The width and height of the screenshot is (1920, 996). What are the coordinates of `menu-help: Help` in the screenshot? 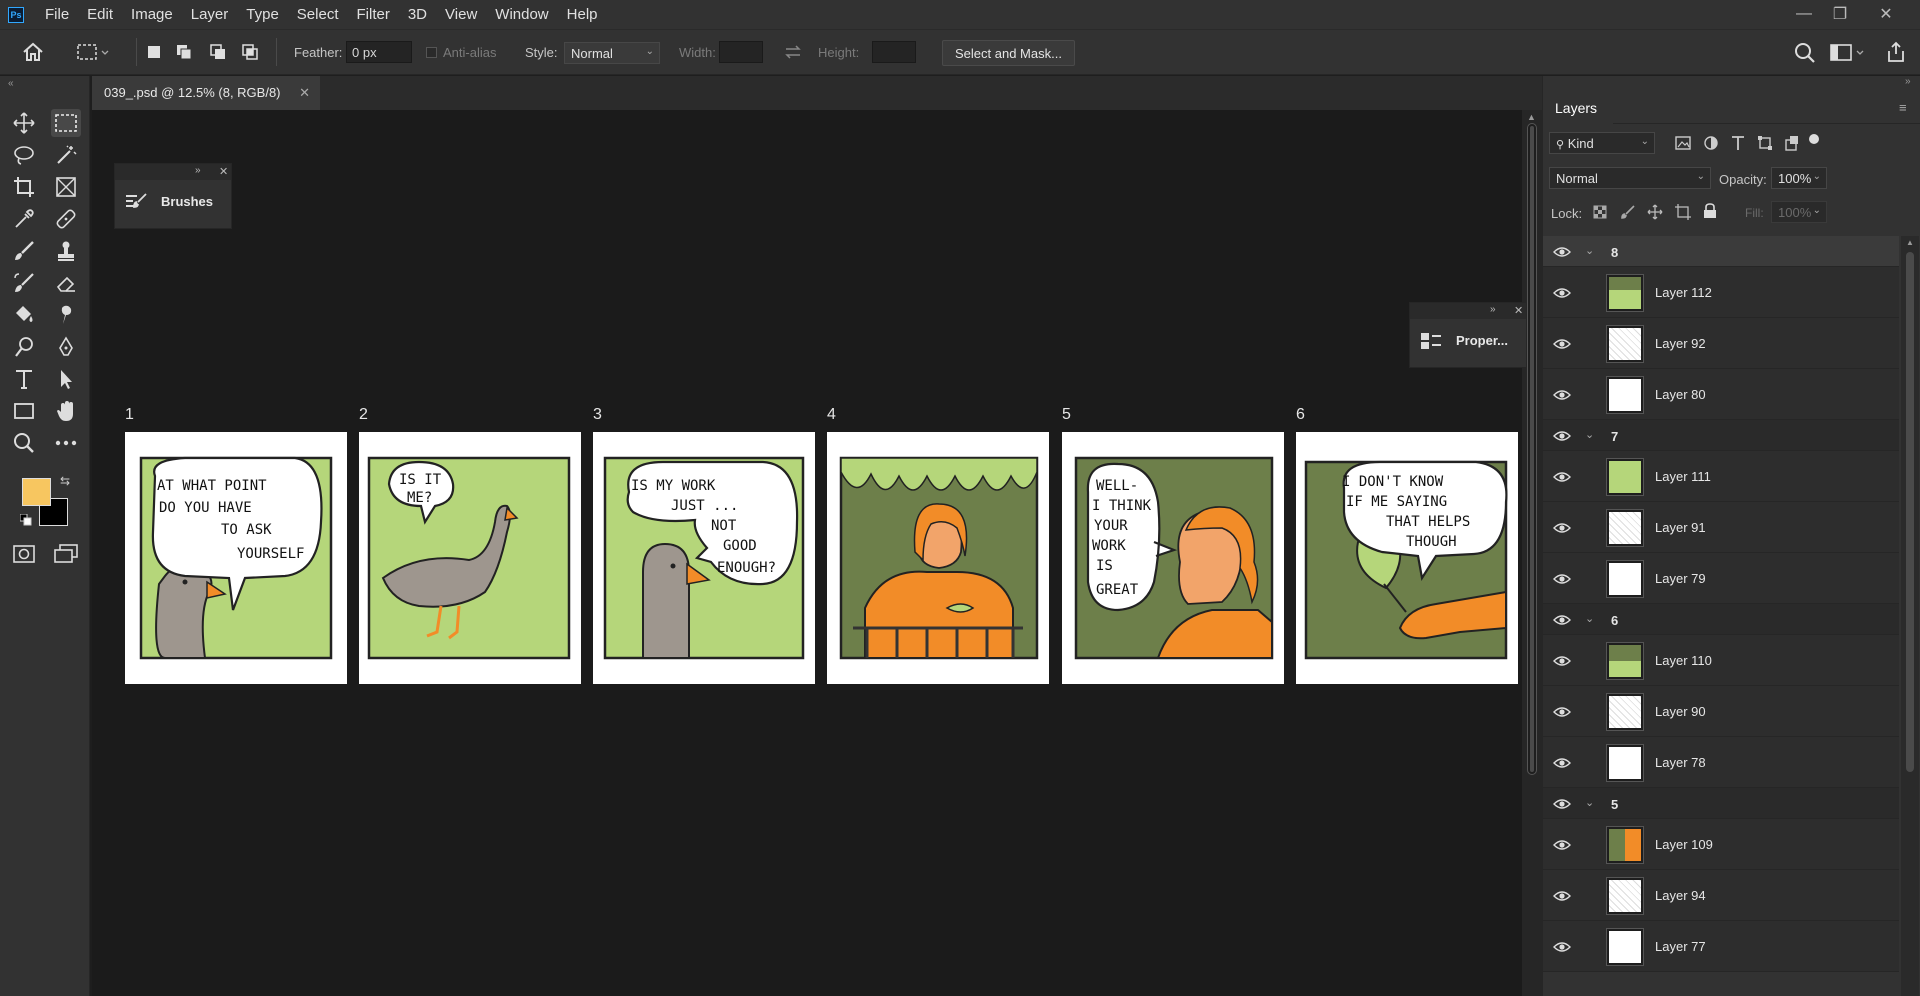 It's located at (582, 14).